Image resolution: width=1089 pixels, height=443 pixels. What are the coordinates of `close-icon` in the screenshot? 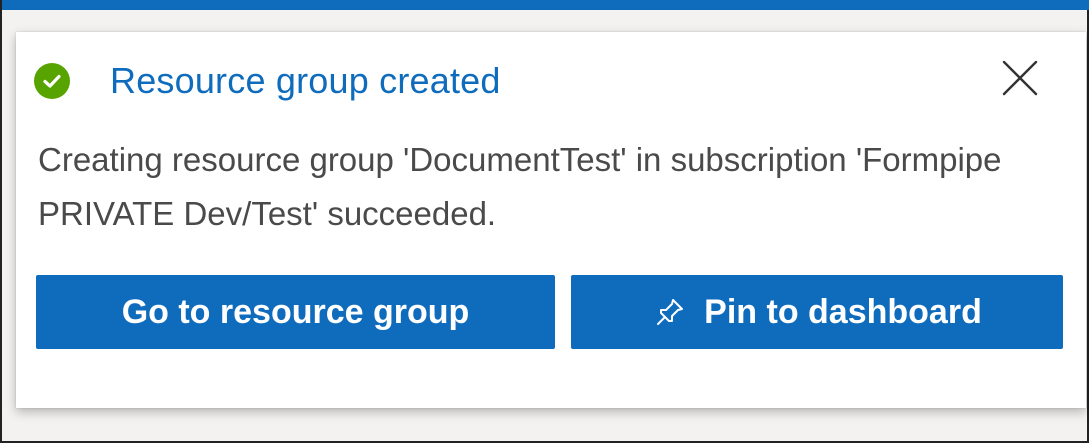 It's located at (1020, 80).